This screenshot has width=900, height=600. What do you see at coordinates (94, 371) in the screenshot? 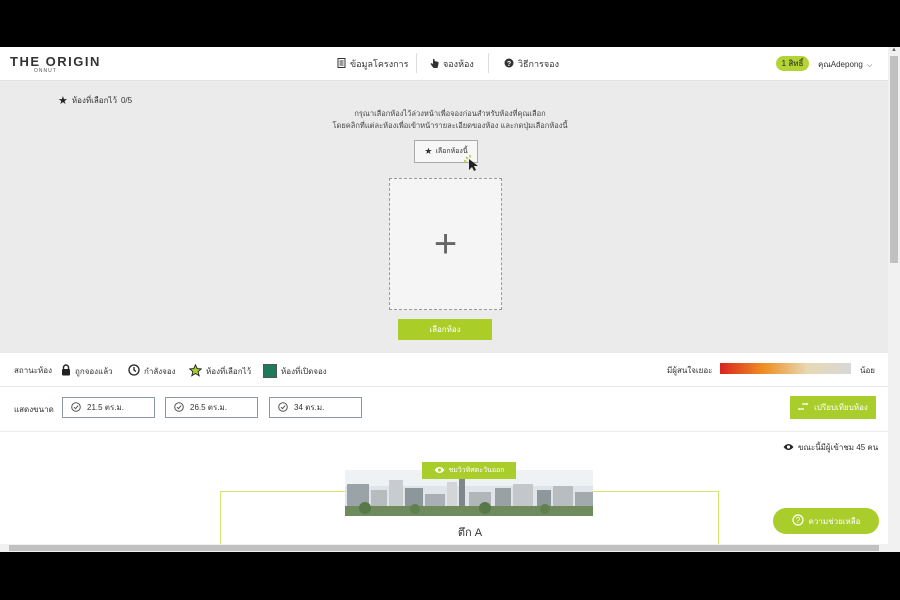
I see `legend-label: ถูกจองแล้ว` at bounding box center [94, 371].